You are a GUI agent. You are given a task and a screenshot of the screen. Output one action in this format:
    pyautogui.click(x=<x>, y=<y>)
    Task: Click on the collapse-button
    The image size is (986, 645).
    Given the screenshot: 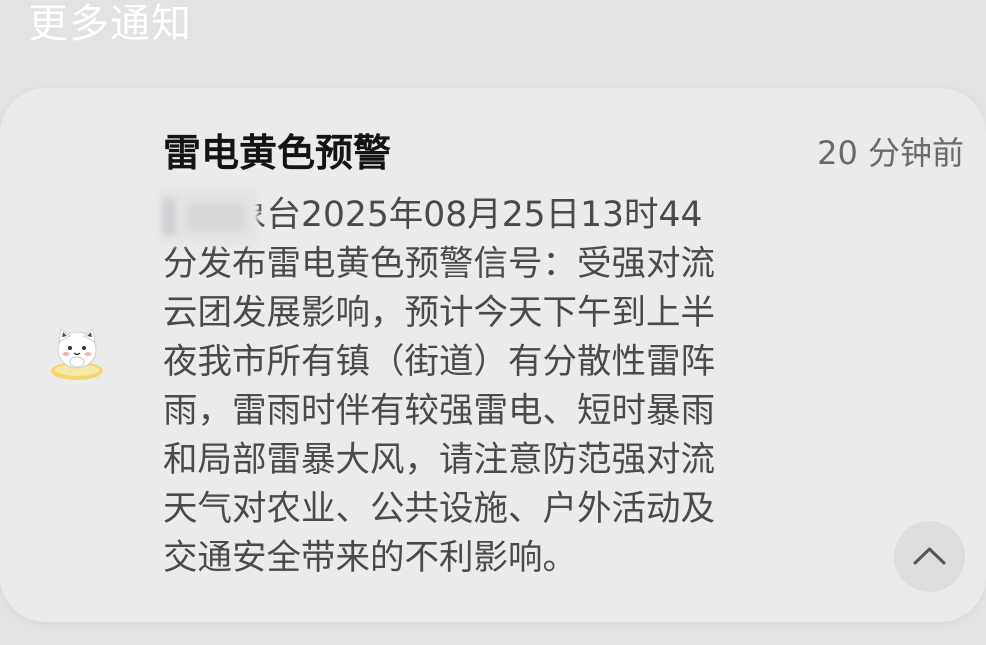 What is the action you would take?
    pyautogui.click(x=929, y=556)
    